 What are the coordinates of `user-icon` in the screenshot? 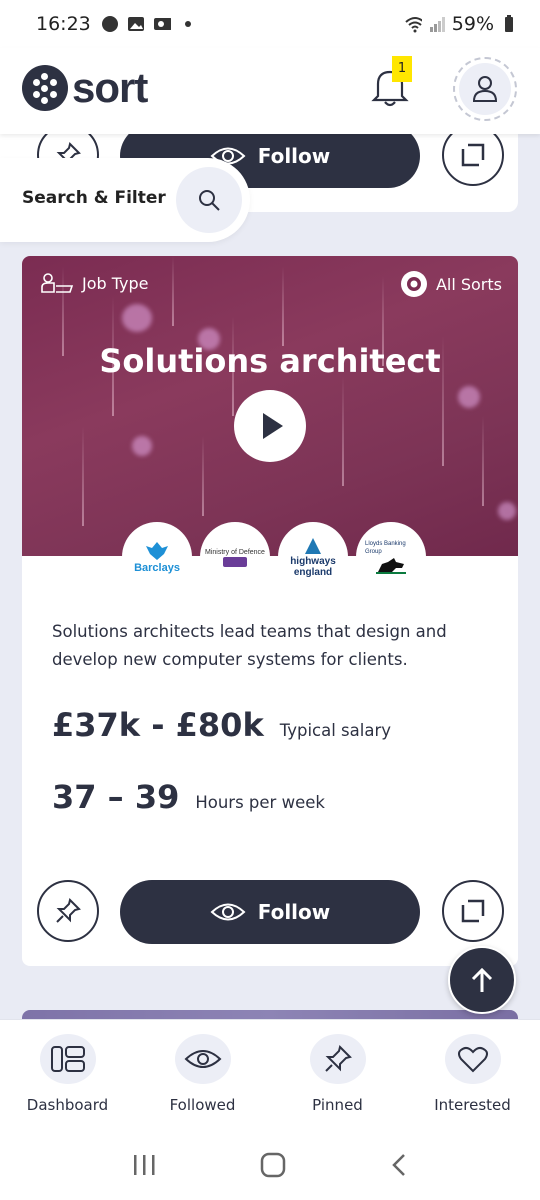 It's located at (485, 89).